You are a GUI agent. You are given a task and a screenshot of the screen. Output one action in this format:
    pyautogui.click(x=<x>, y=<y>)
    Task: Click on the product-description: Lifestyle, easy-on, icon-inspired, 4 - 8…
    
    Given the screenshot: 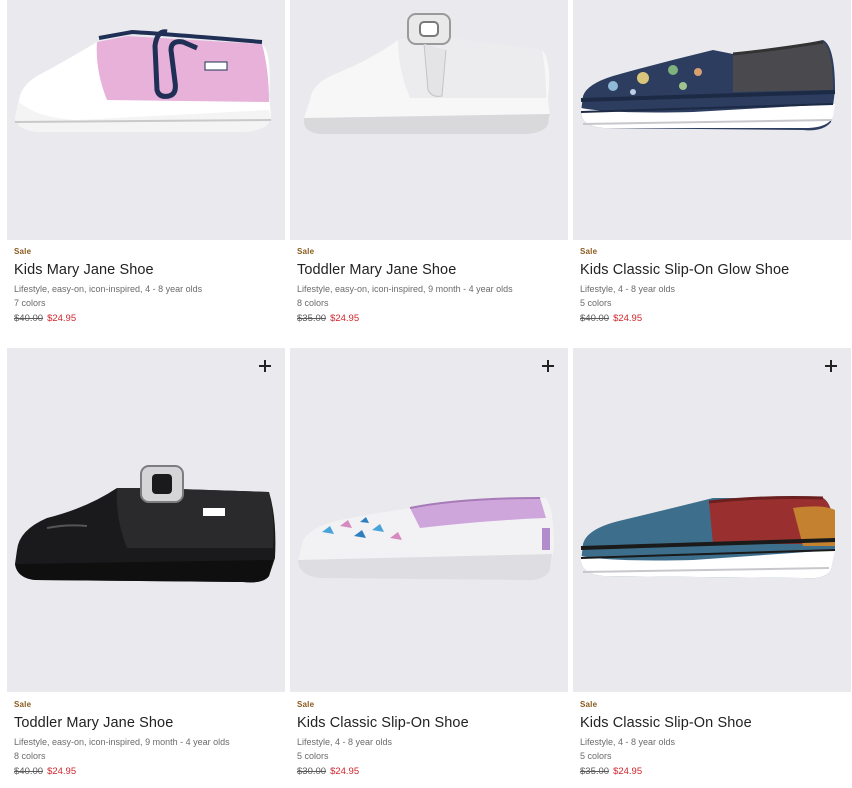 What is the action you would take?
    pyautogui.click(x=108, y=289)
    